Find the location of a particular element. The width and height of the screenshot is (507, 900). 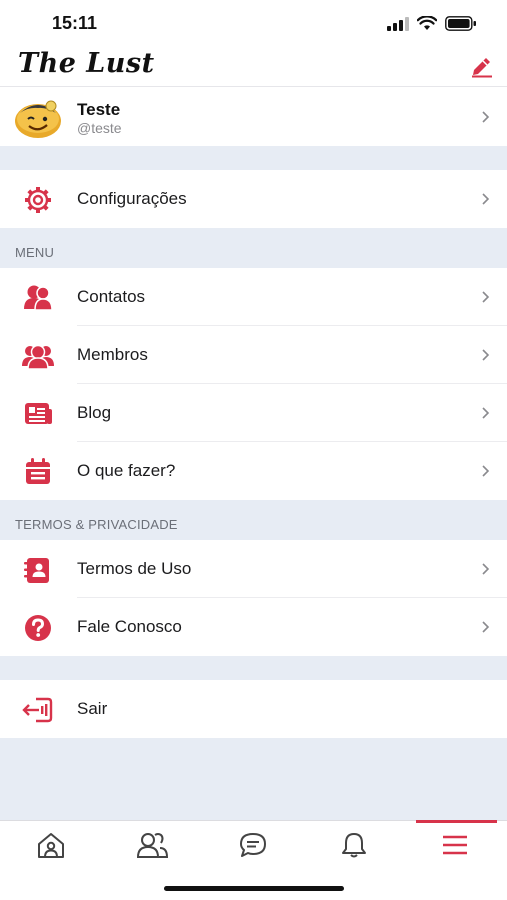

home-icon is located at coordinates (51, 845).